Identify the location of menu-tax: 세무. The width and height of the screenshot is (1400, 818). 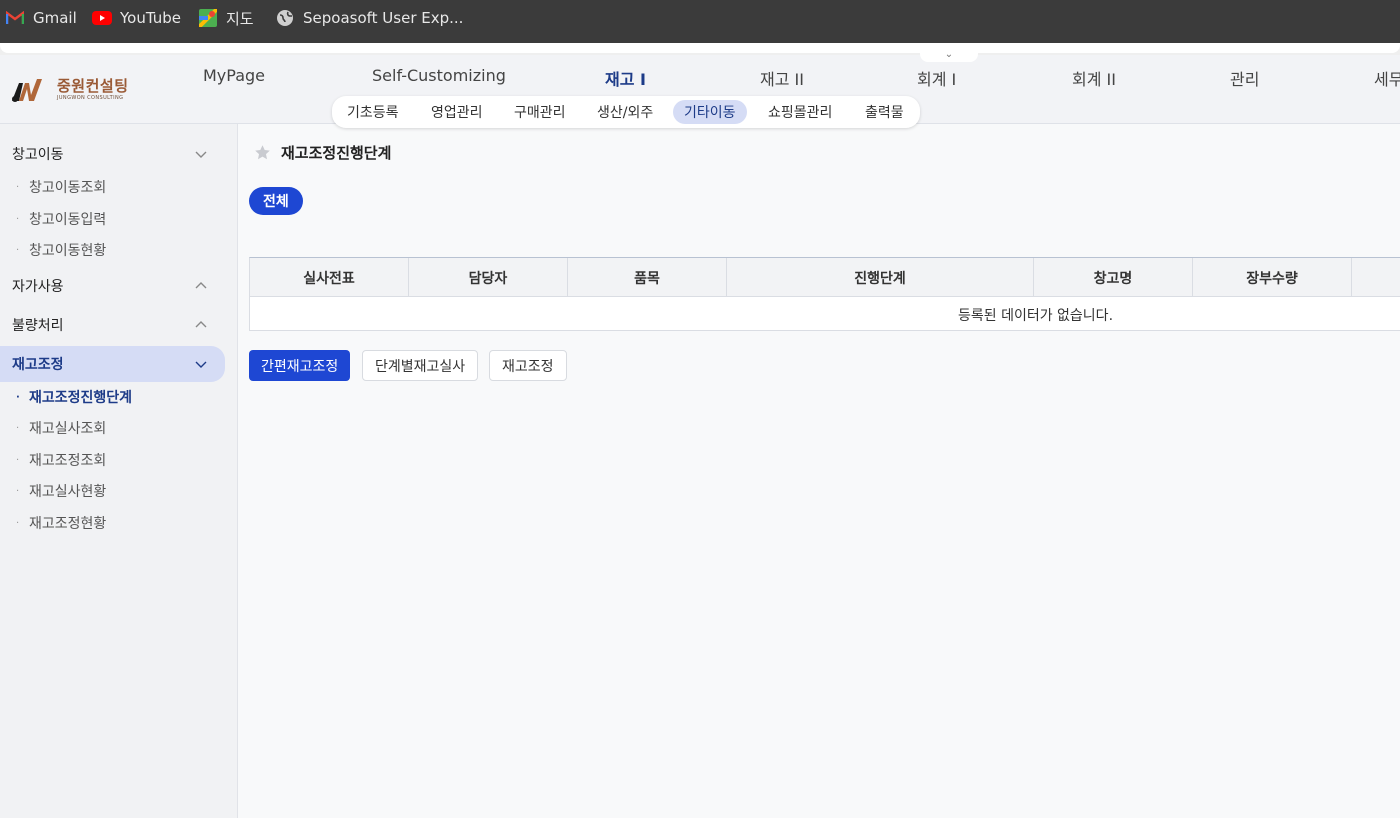
(1387, 78).